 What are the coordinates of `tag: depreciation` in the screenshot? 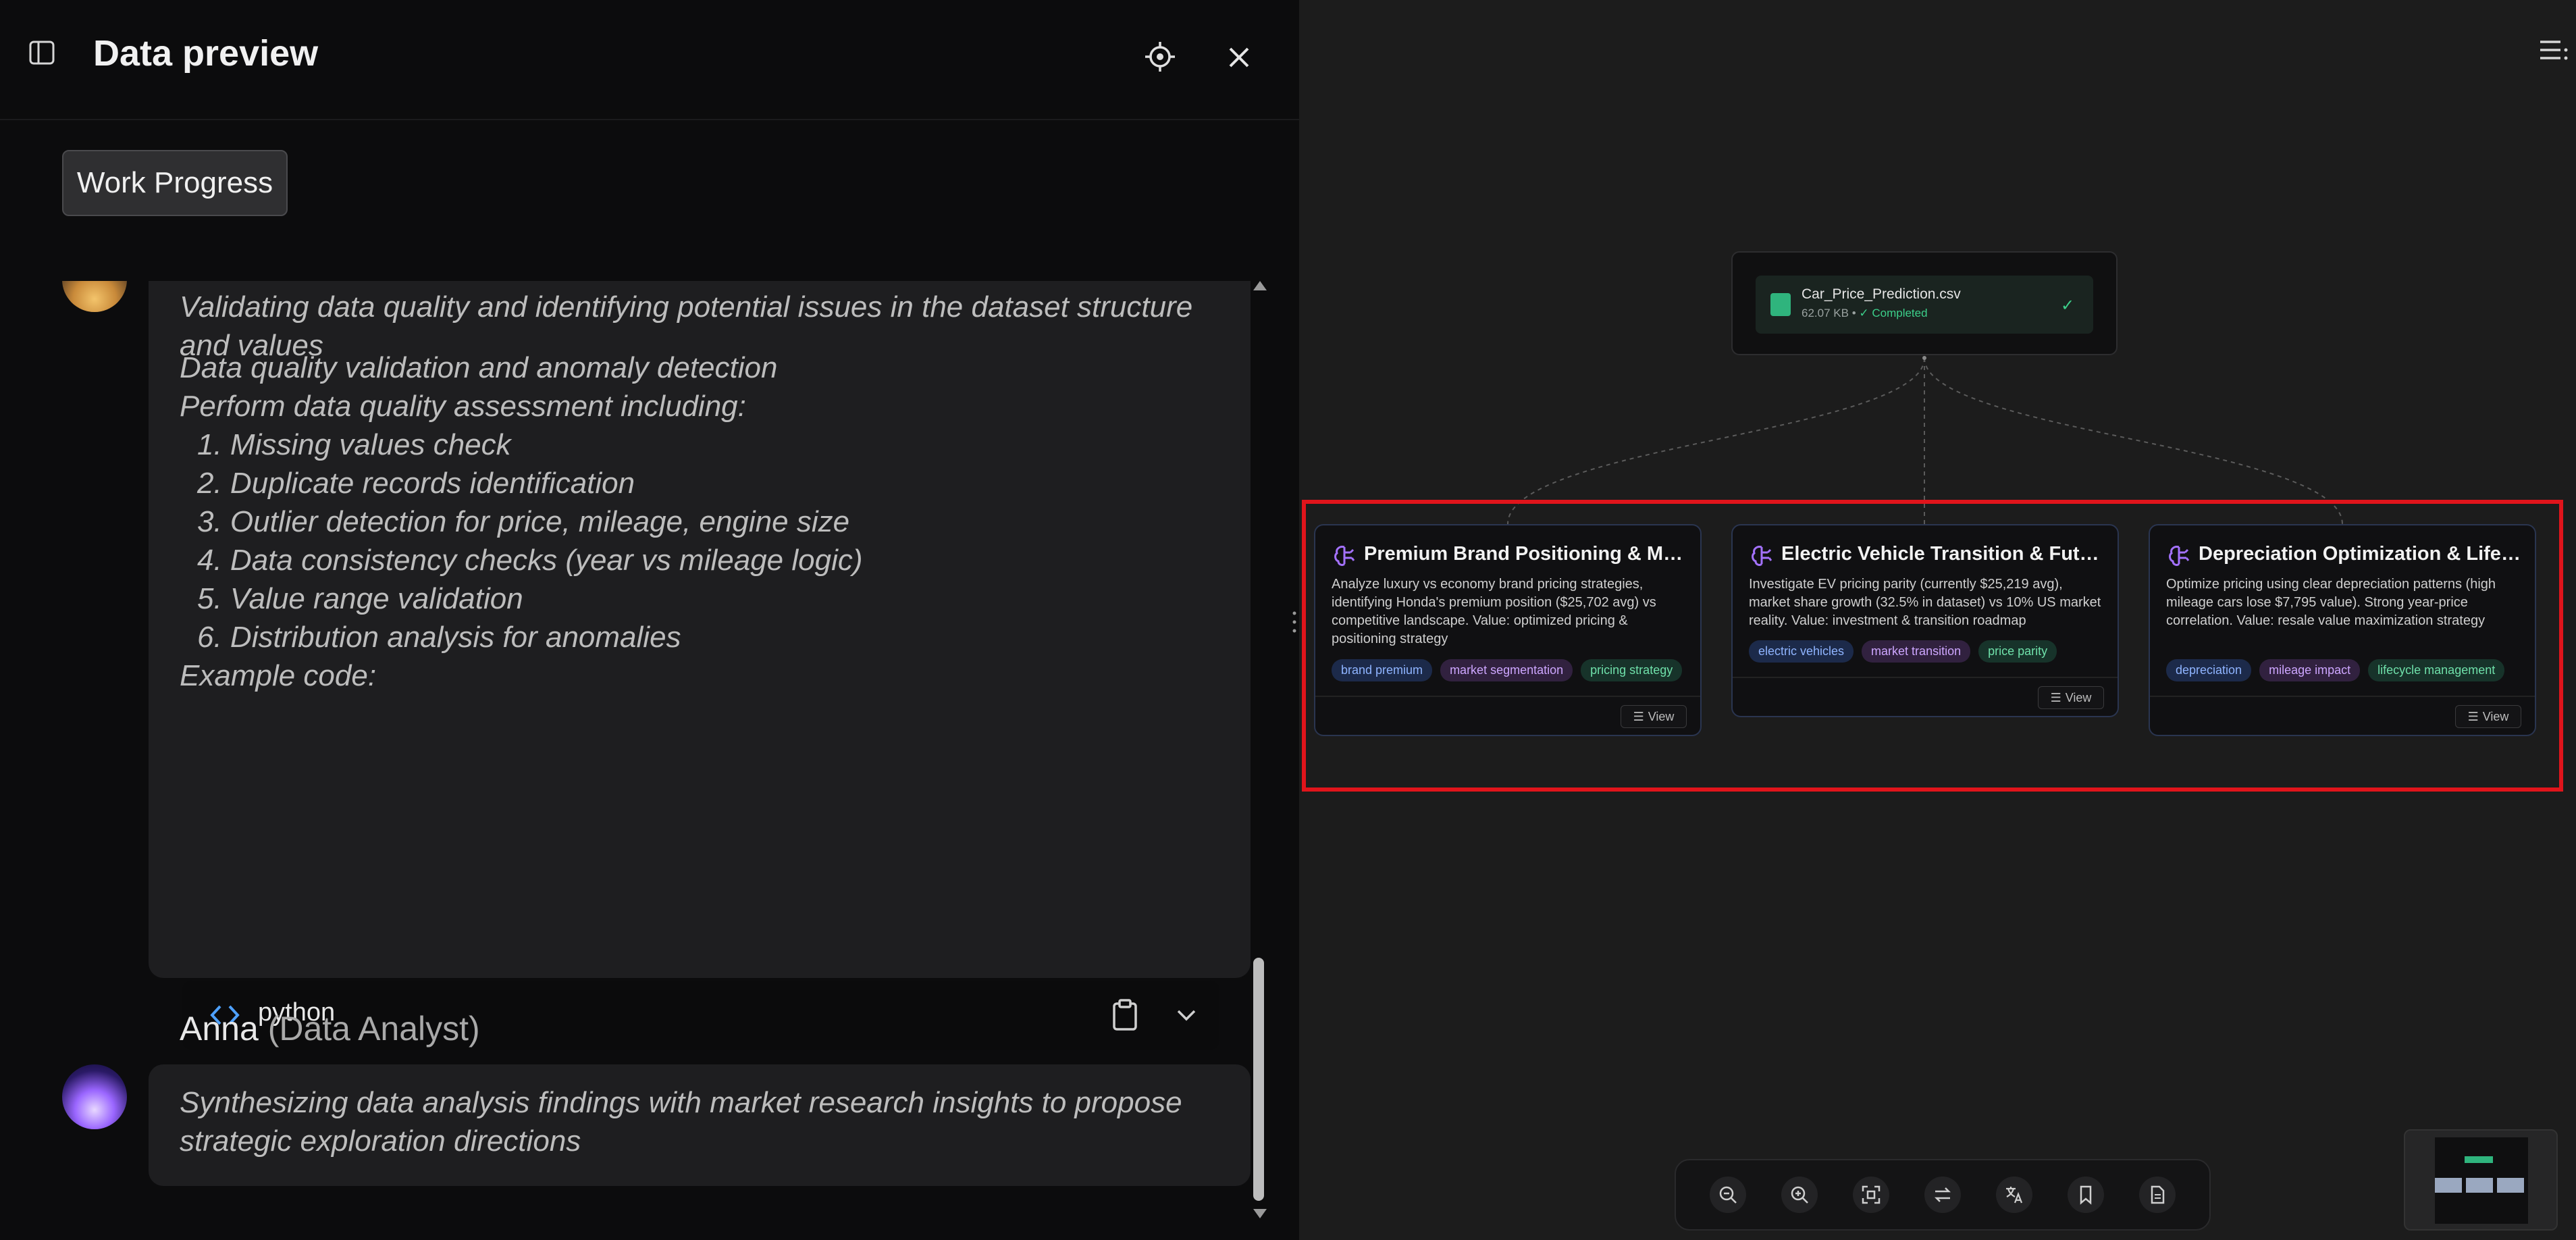 It's located at (2209, 670).